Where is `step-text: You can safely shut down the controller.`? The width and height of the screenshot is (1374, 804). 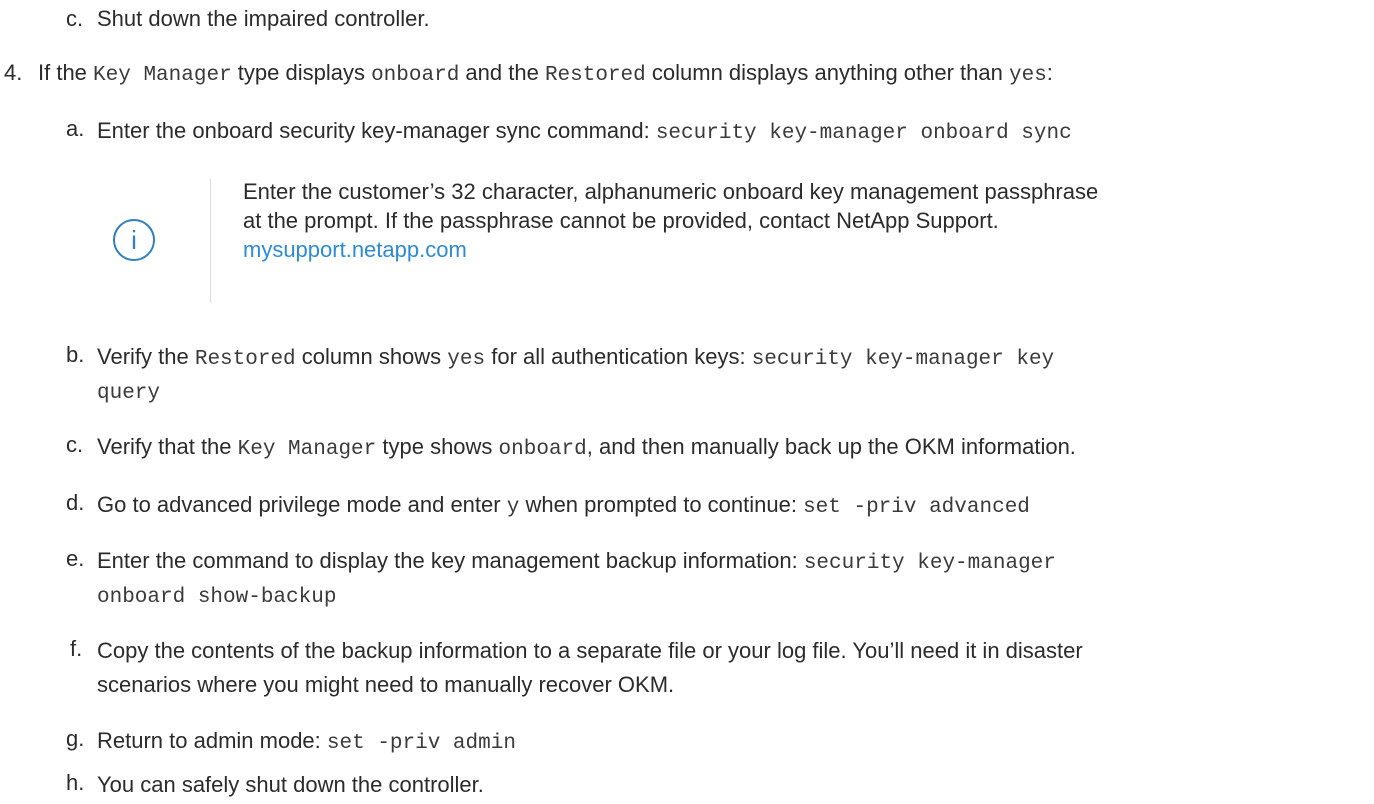 step-text: You can safely shut down the controller. is located at coordinates (290, 784).